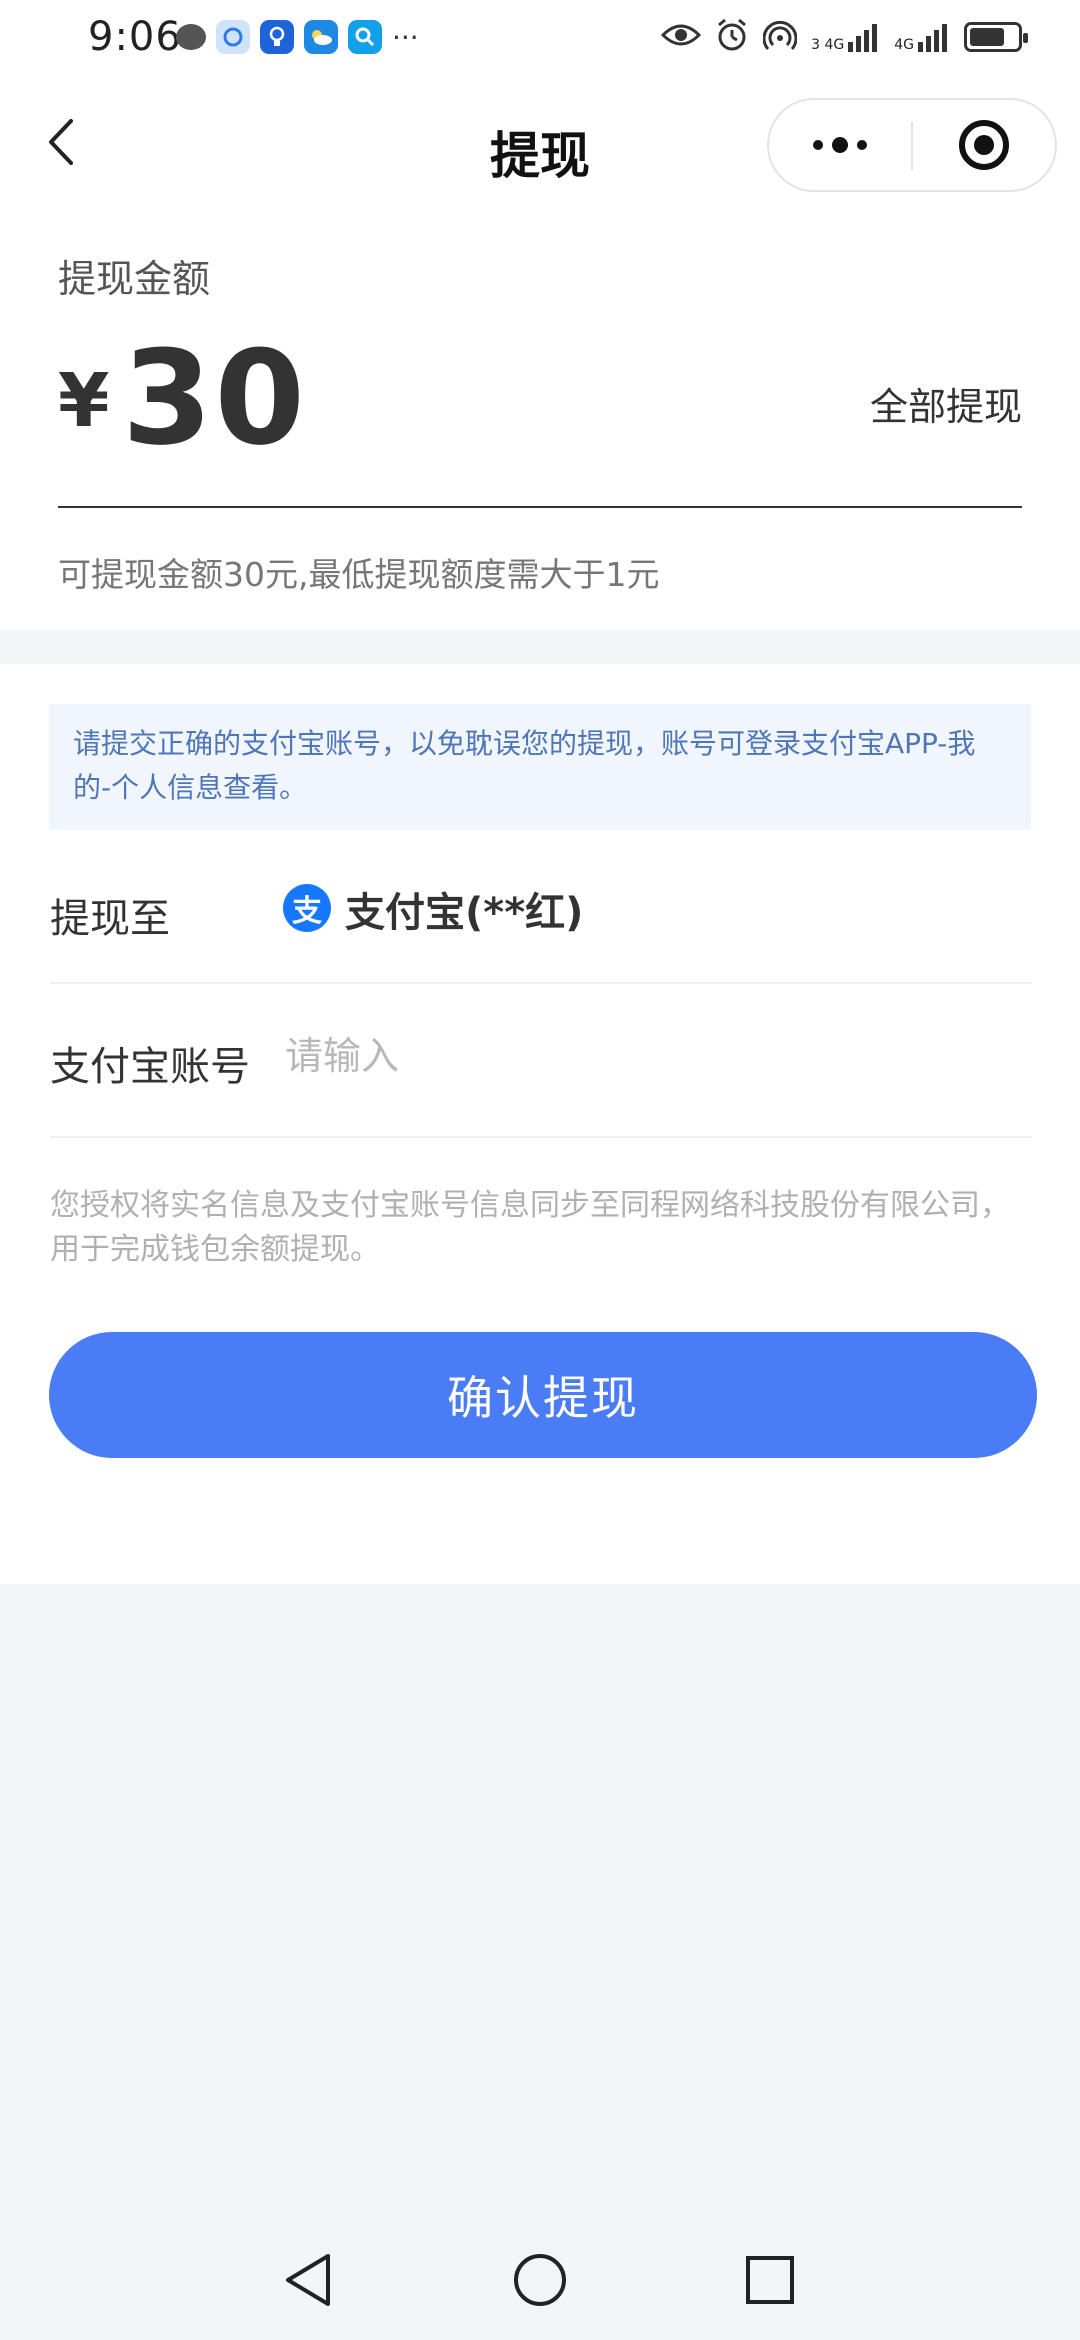 This screenshot has height=2340, width=1080. I want to click on confirm-withdraw-button: 确认提现, so click(543, 1395).